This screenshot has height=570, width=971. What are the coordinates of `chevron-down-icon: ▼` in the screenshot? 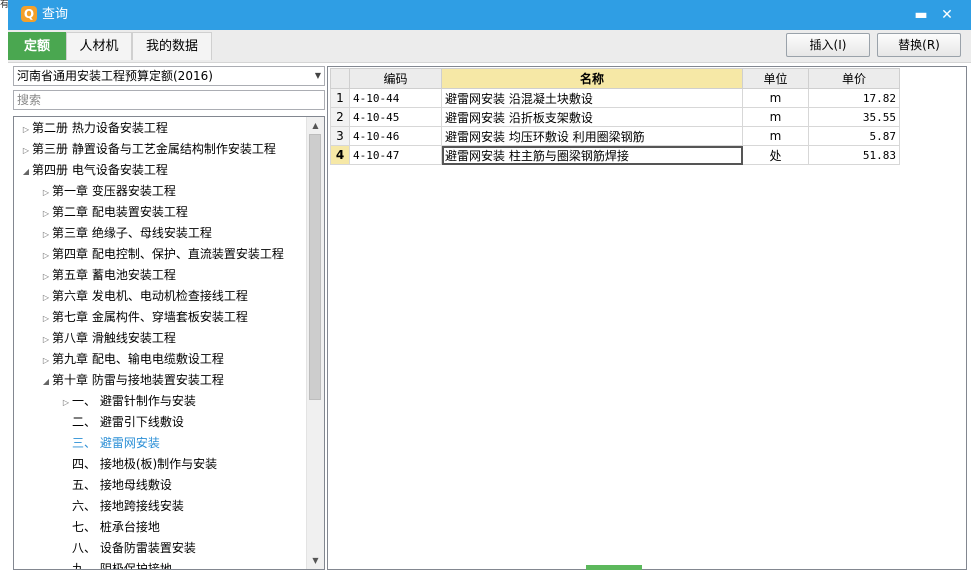 It's located at (317, 75).